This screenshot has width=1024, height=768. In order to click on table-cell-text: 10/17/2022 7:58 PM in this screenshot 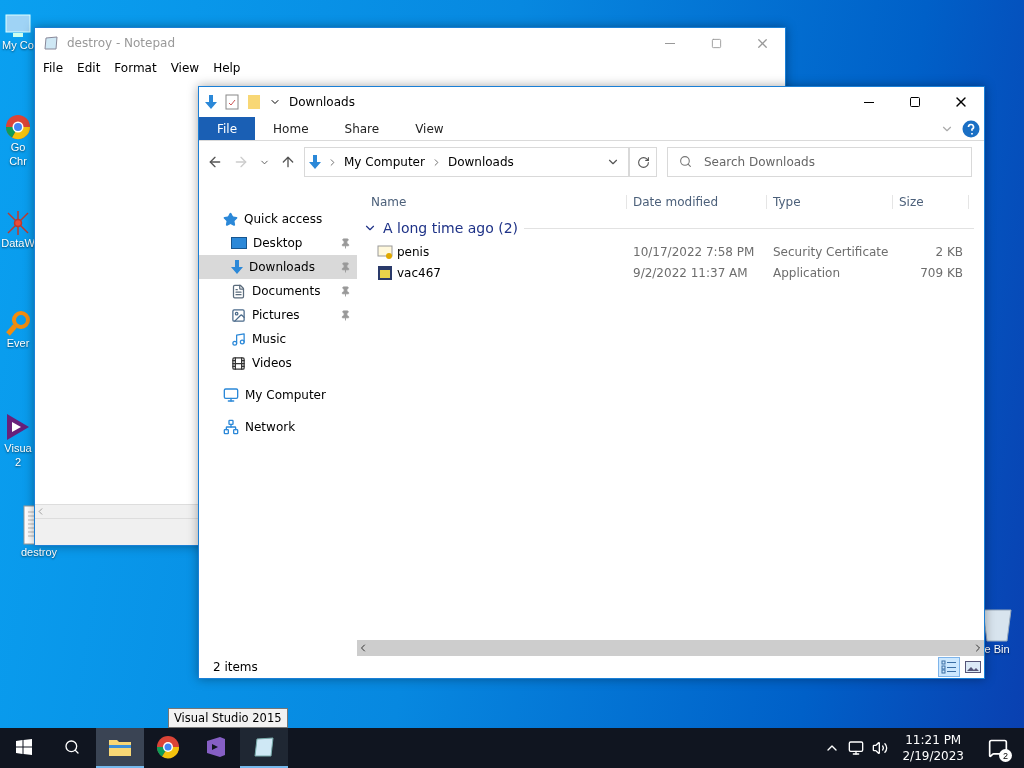, I will do `click(694, 251)`.